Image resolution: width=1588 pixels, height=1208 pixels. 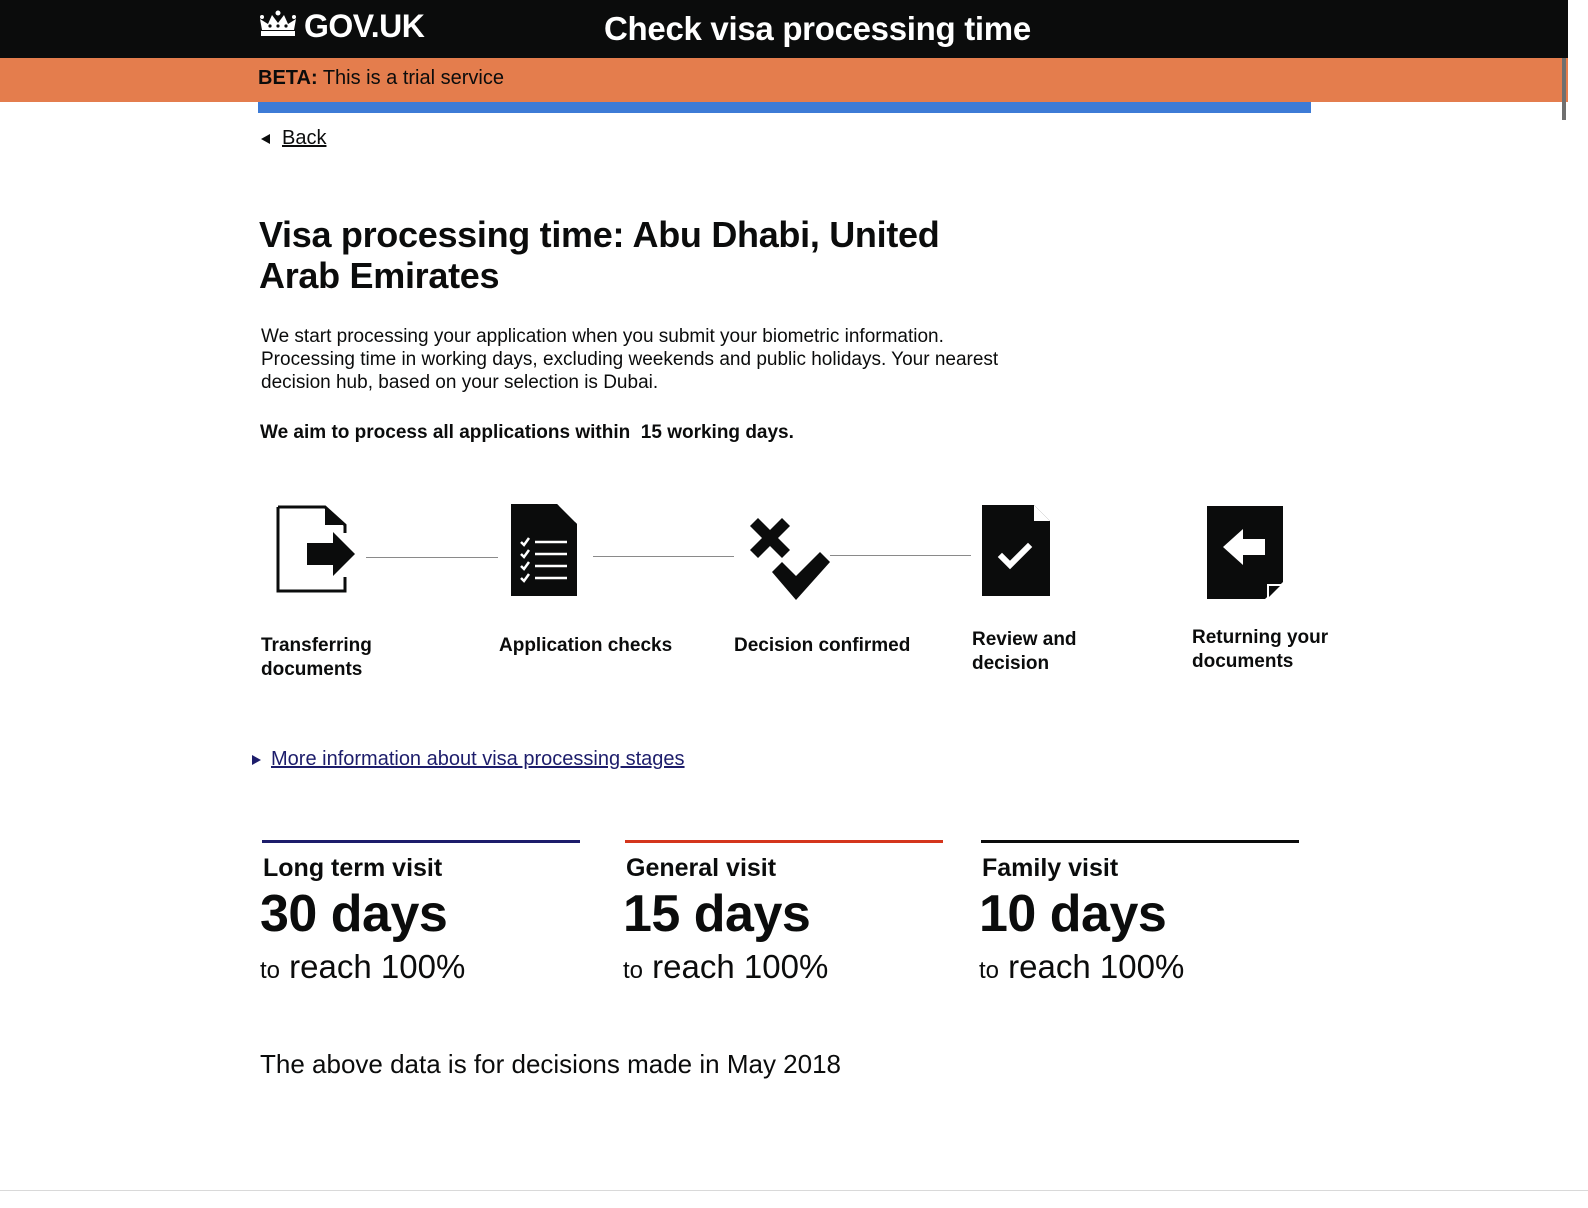 I want to click on header-accent-bar, so click(x=784, y=107).